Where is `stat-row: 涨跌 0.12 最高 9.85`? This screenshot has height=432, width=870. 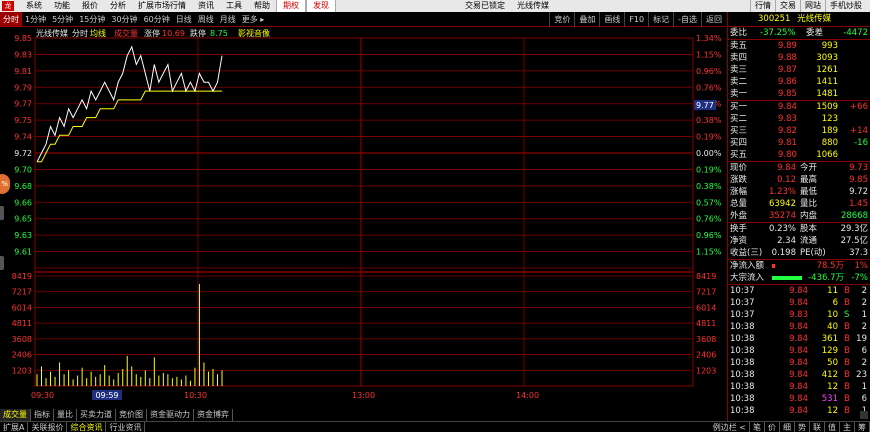
stat-row: 涨跌 0.12 最高 9.85 is located at coordinates (799, 180).